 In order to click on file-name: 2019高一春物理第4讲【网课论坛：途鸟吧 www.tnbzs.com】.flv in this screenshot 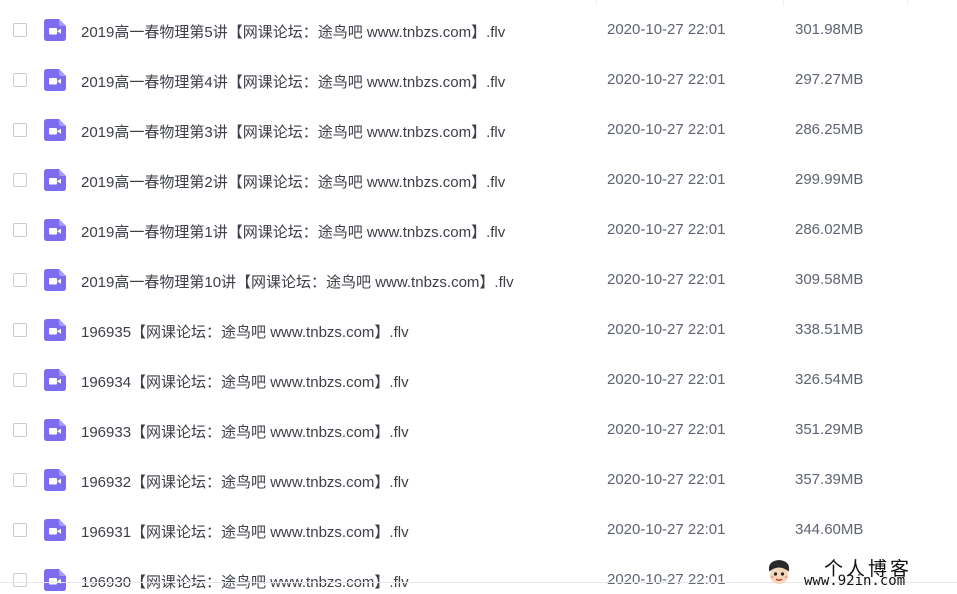, I will do `click(293, 81)`.